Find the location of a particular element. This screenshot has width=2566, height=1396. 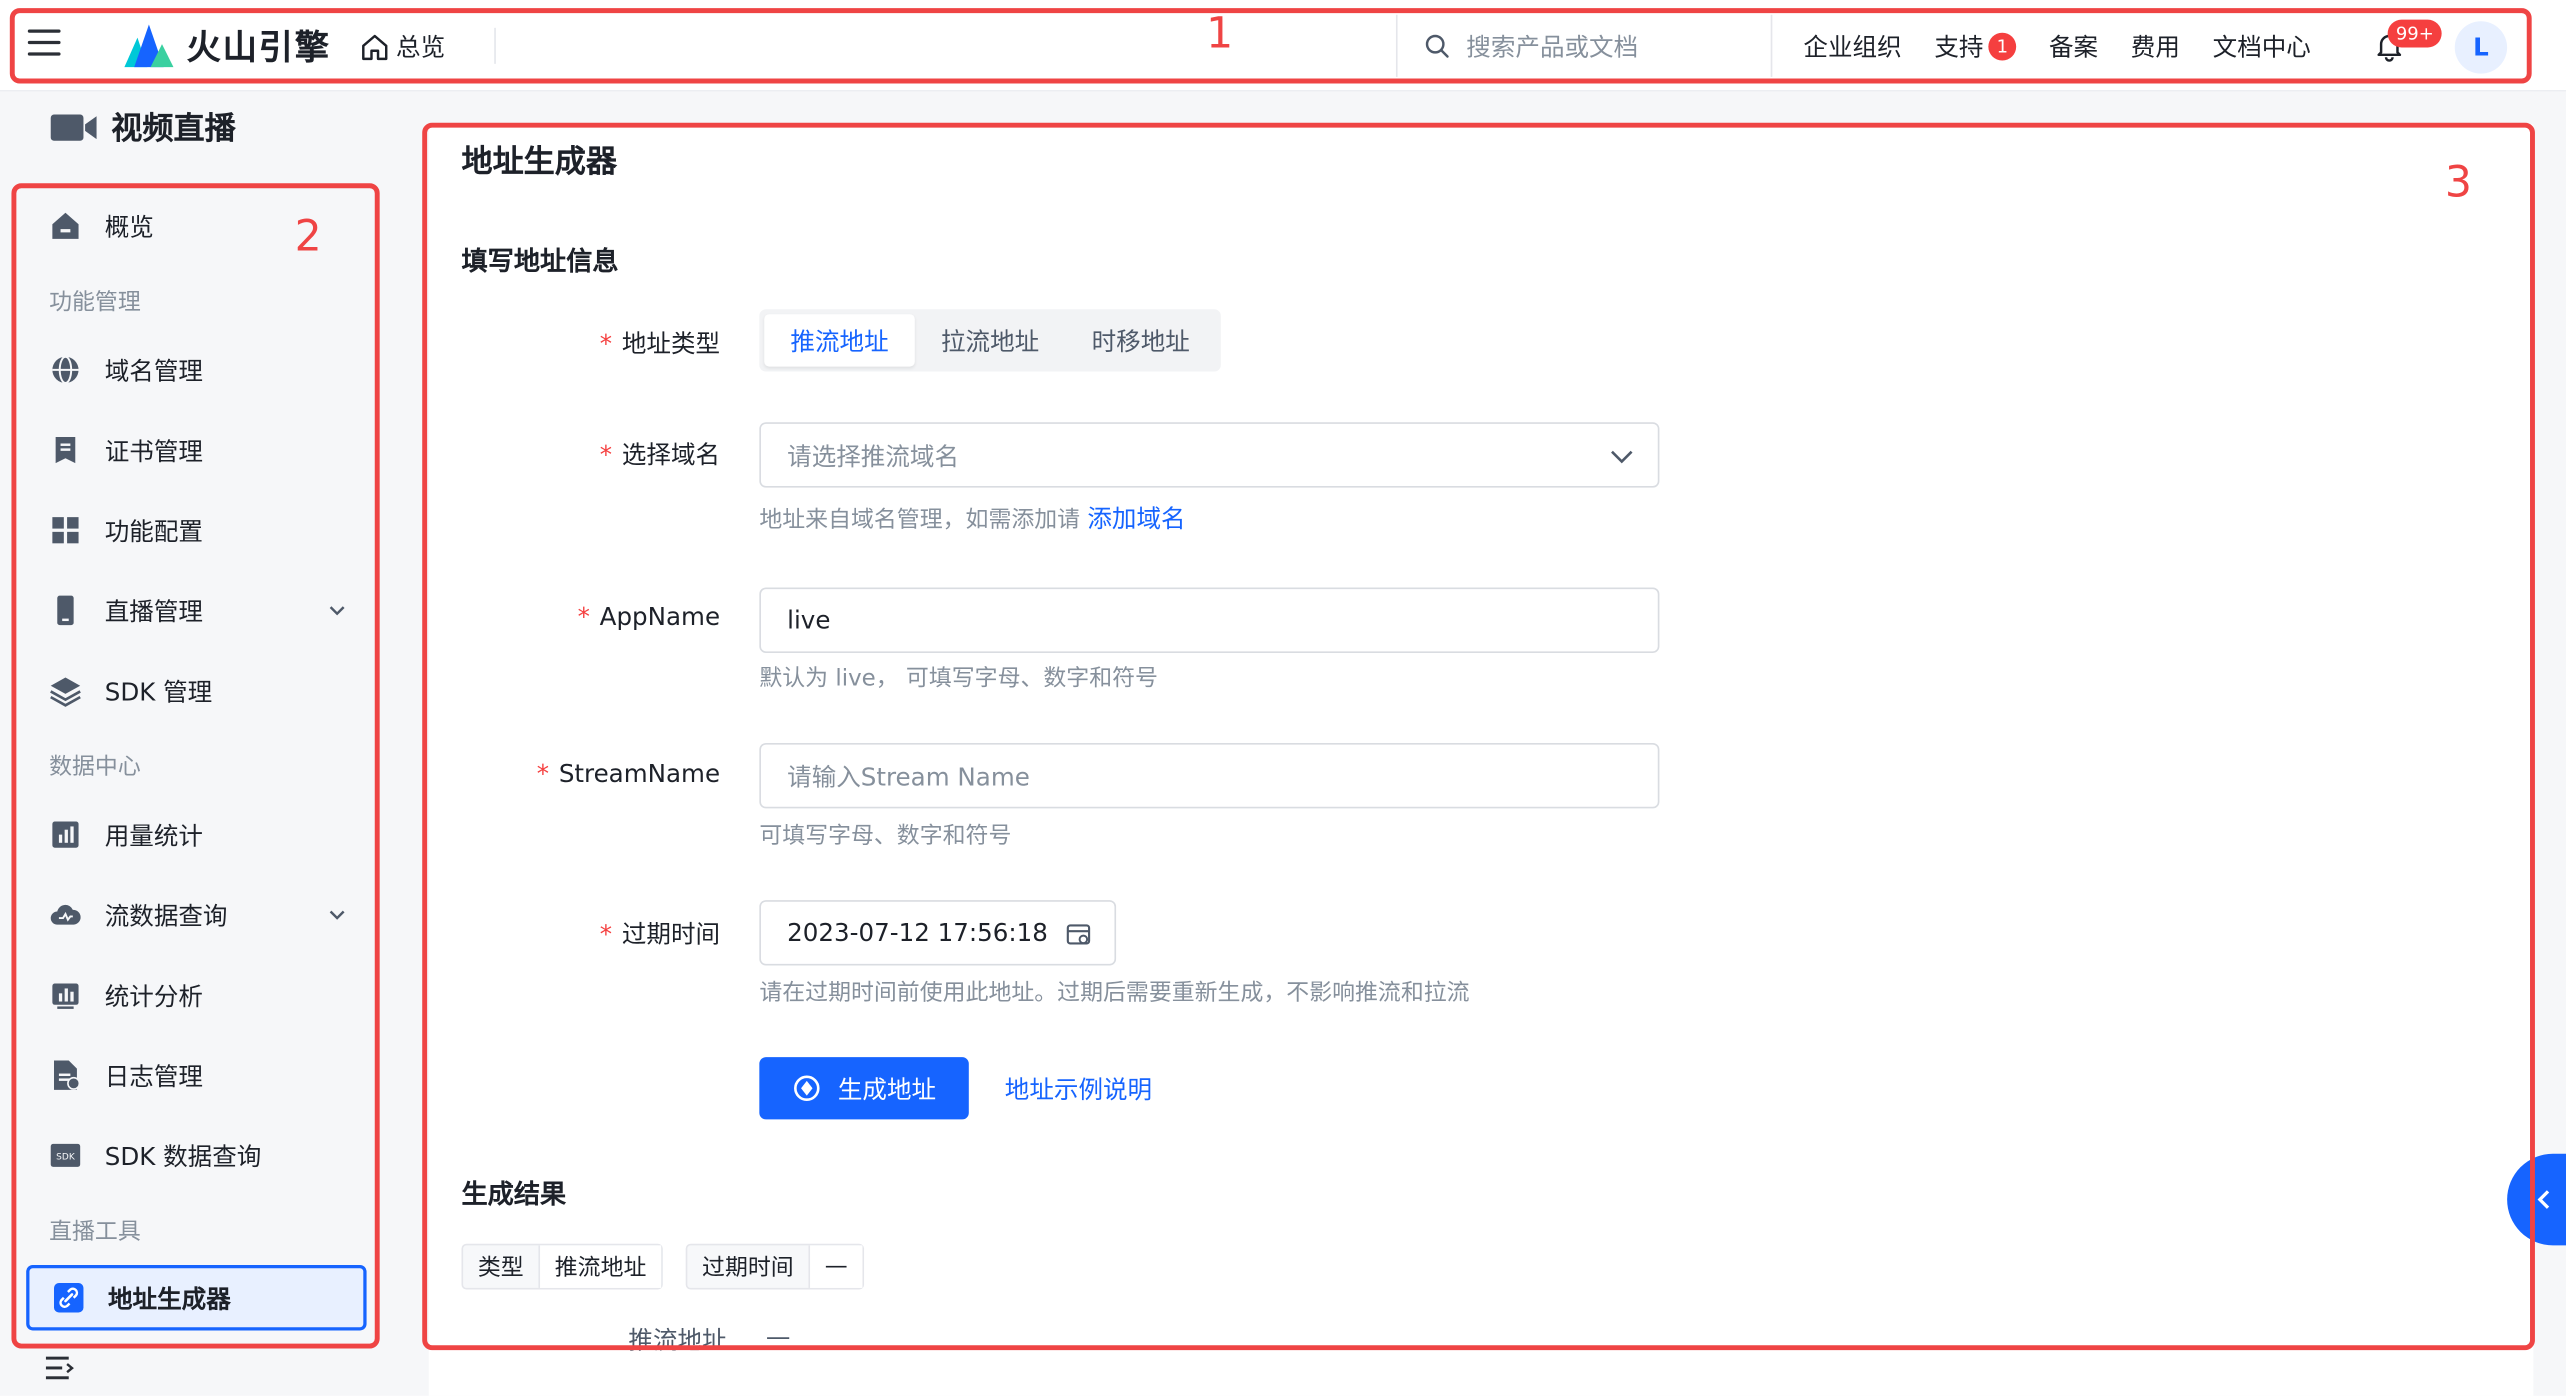

annotation-label-3: 3 is located at coordinates (2458, 183).